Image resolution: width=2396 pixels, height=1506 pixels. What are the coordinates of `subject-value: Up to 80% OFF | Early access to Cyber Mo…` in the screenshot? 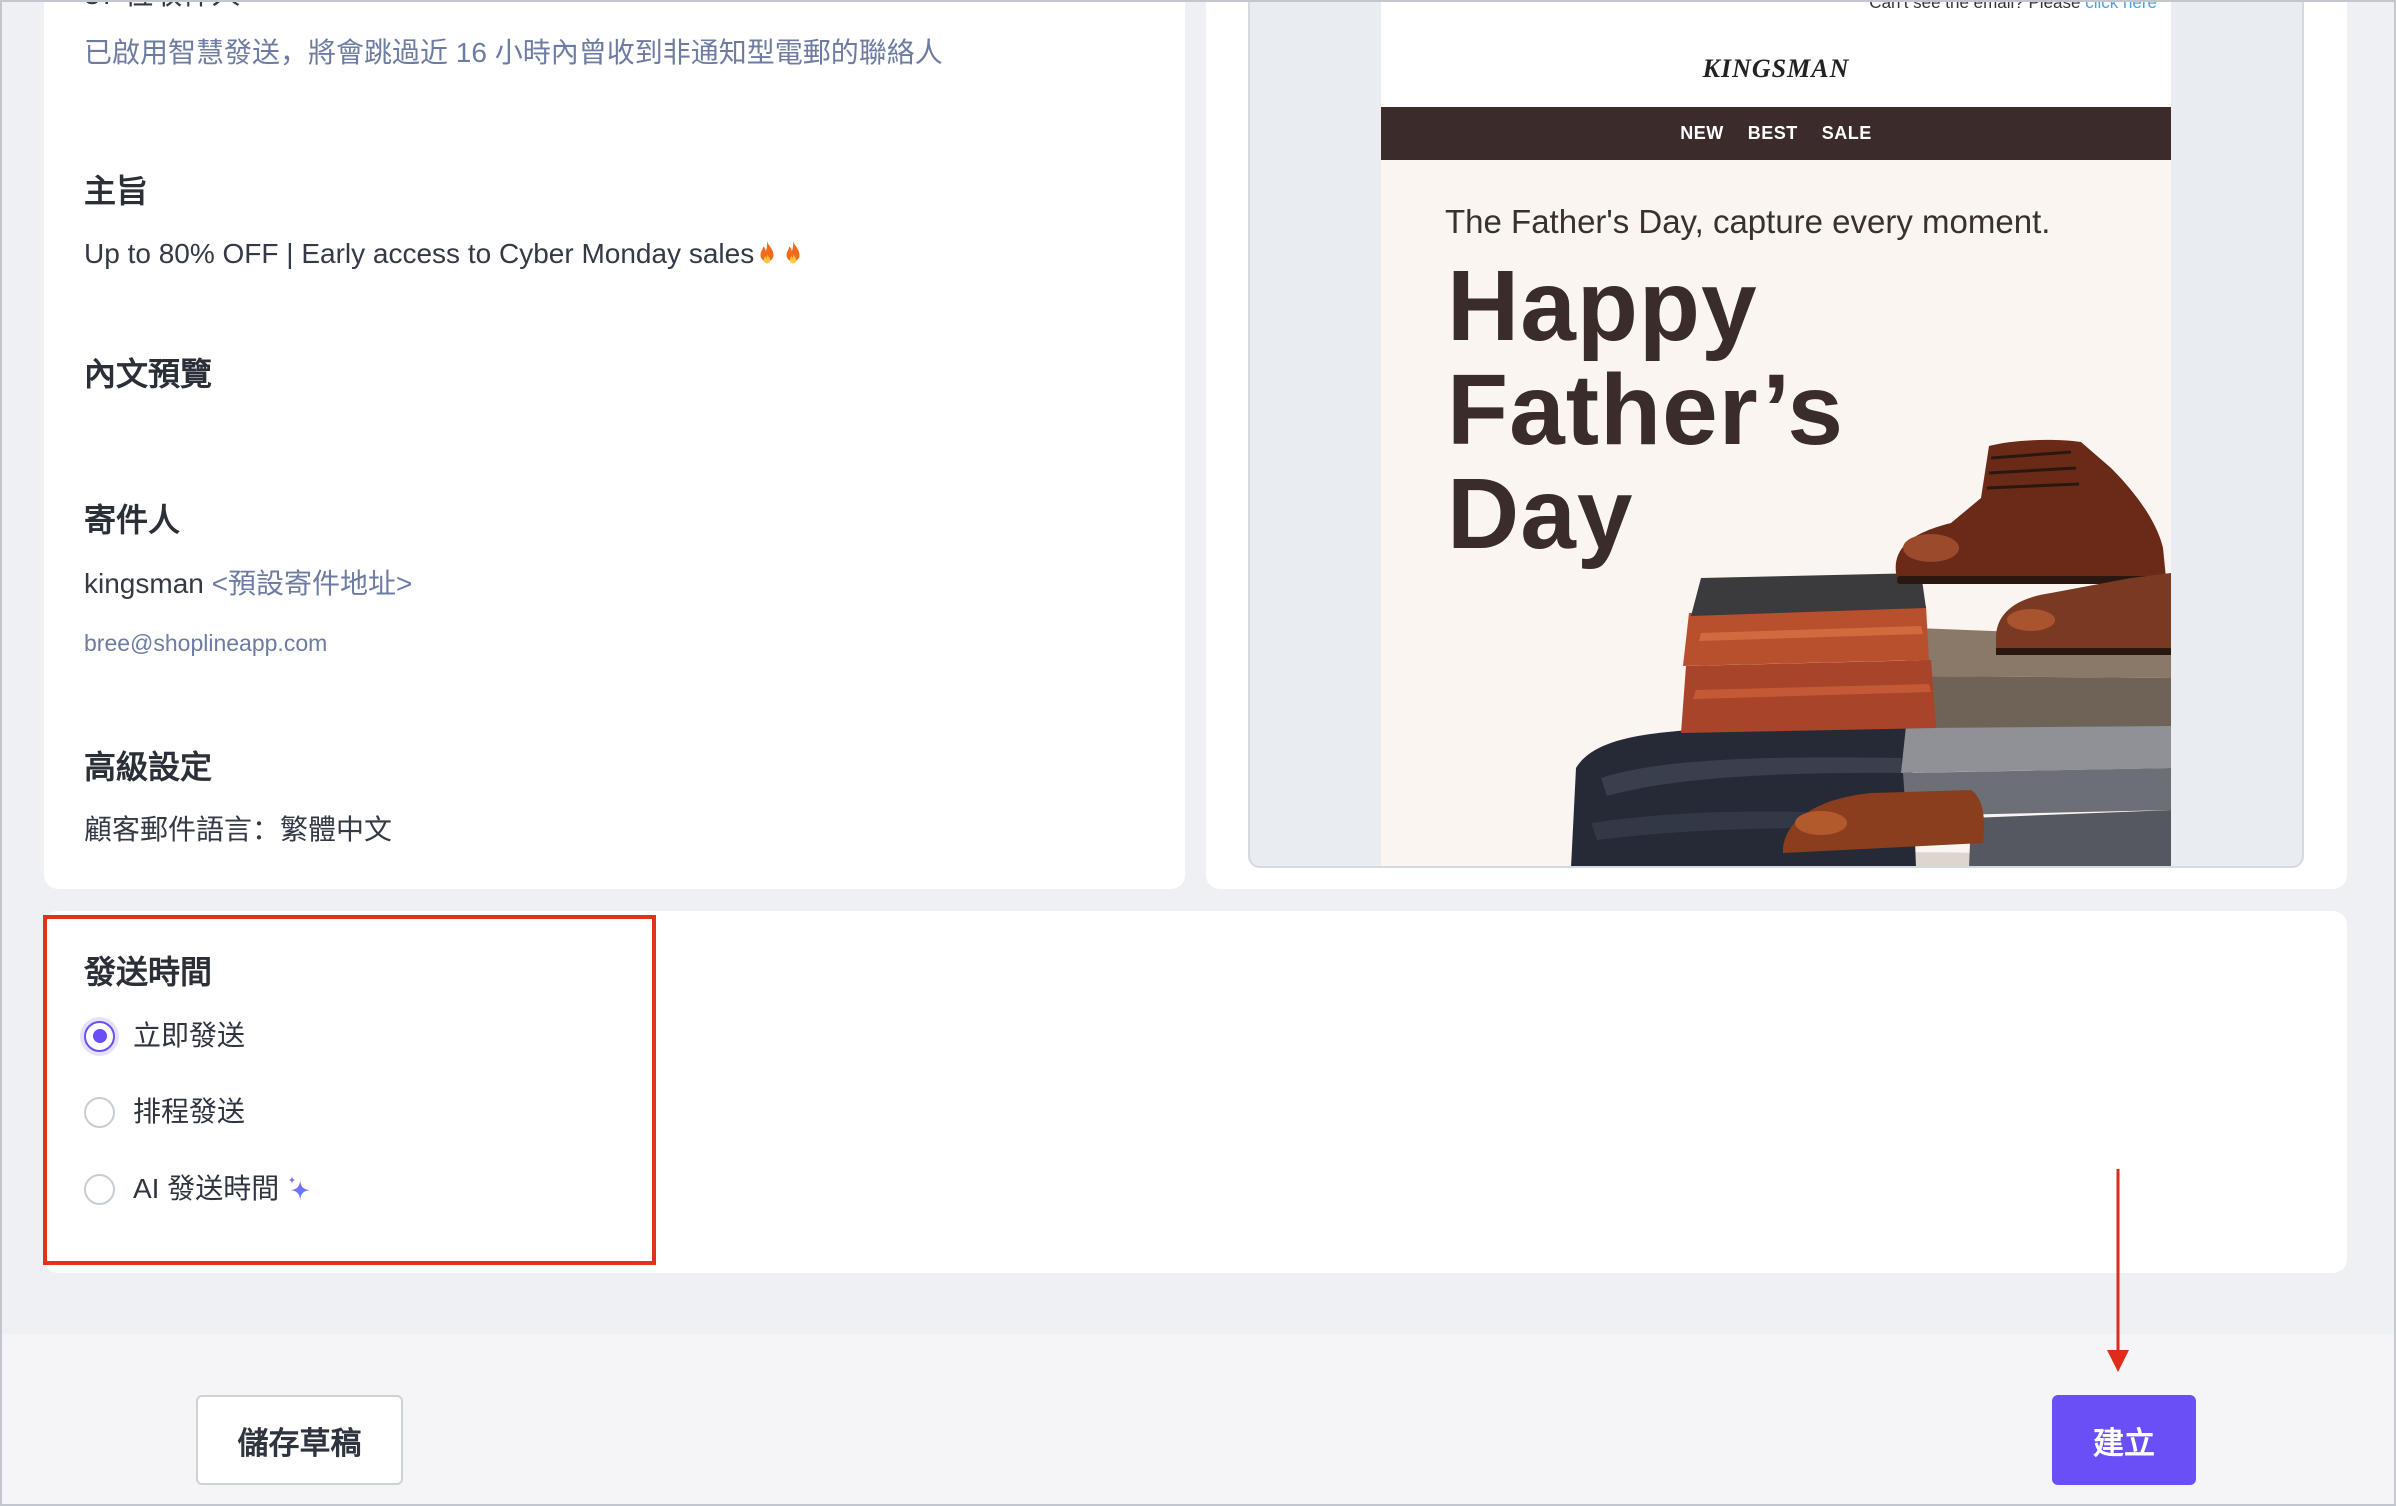 It's located at (445, 254).